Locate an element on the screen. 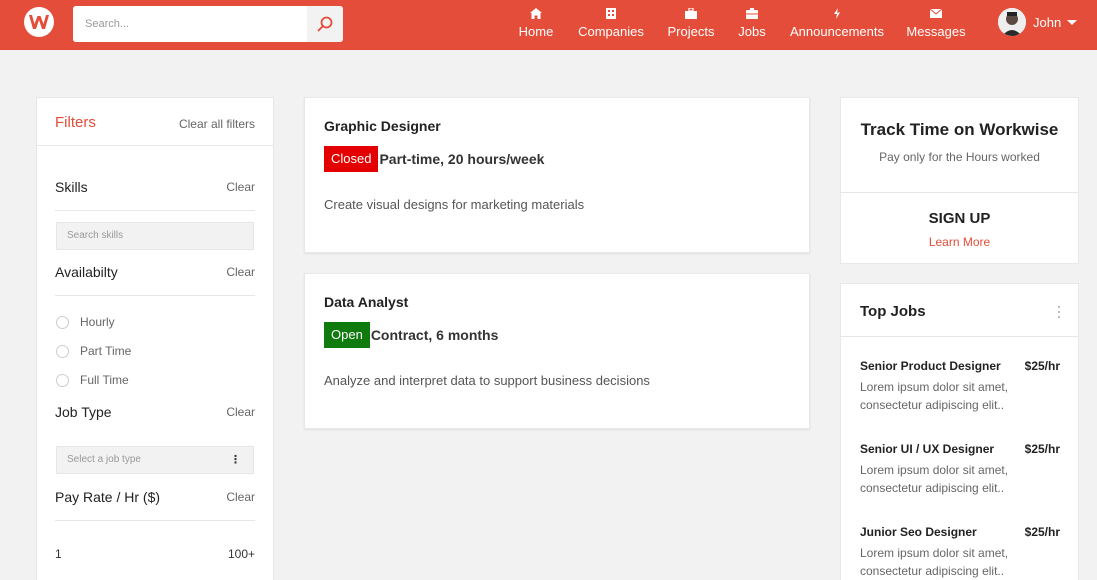 The image size is (1097, 580). search-bar is located at coordinates (208, 24).